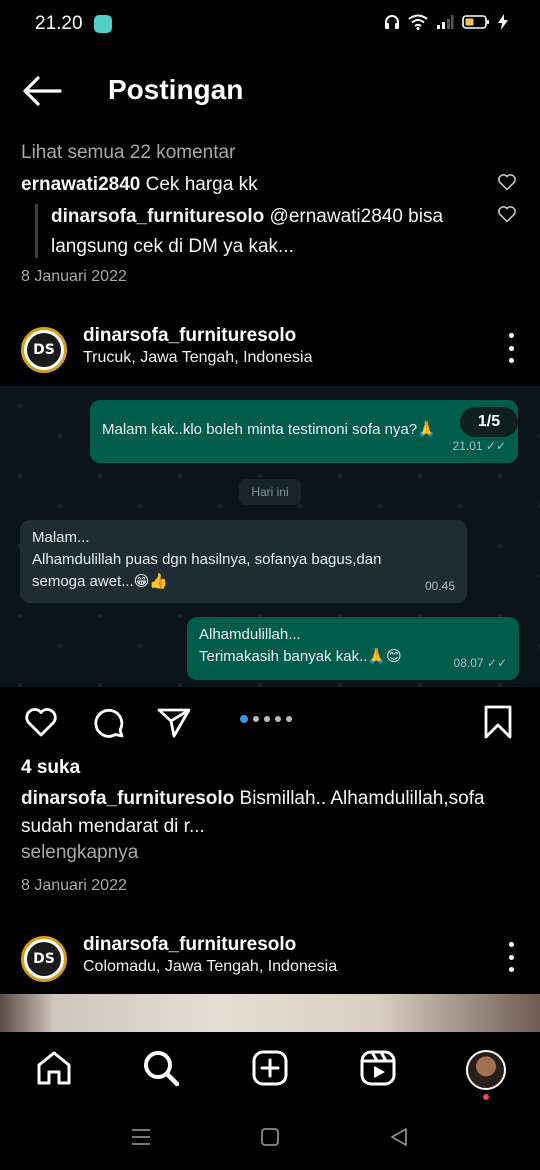  I want to click on headphones-icon, so click(392, 22).